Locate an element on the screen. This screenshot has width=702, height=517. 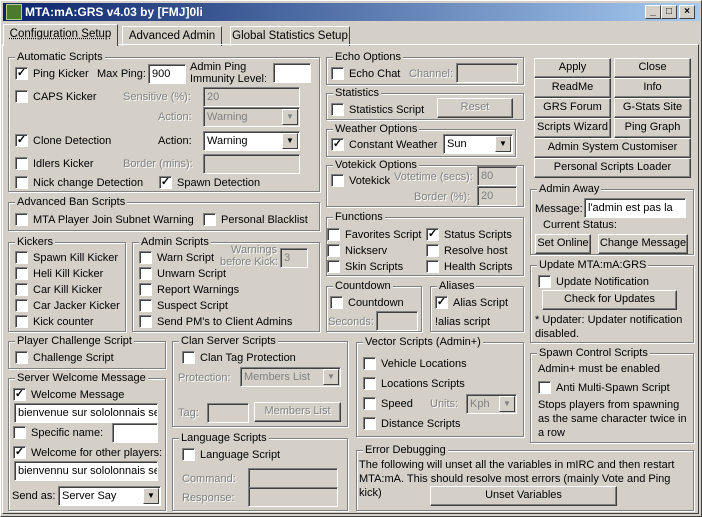
check-updates-button: Check for Updates is located at coordinates (609, 300).